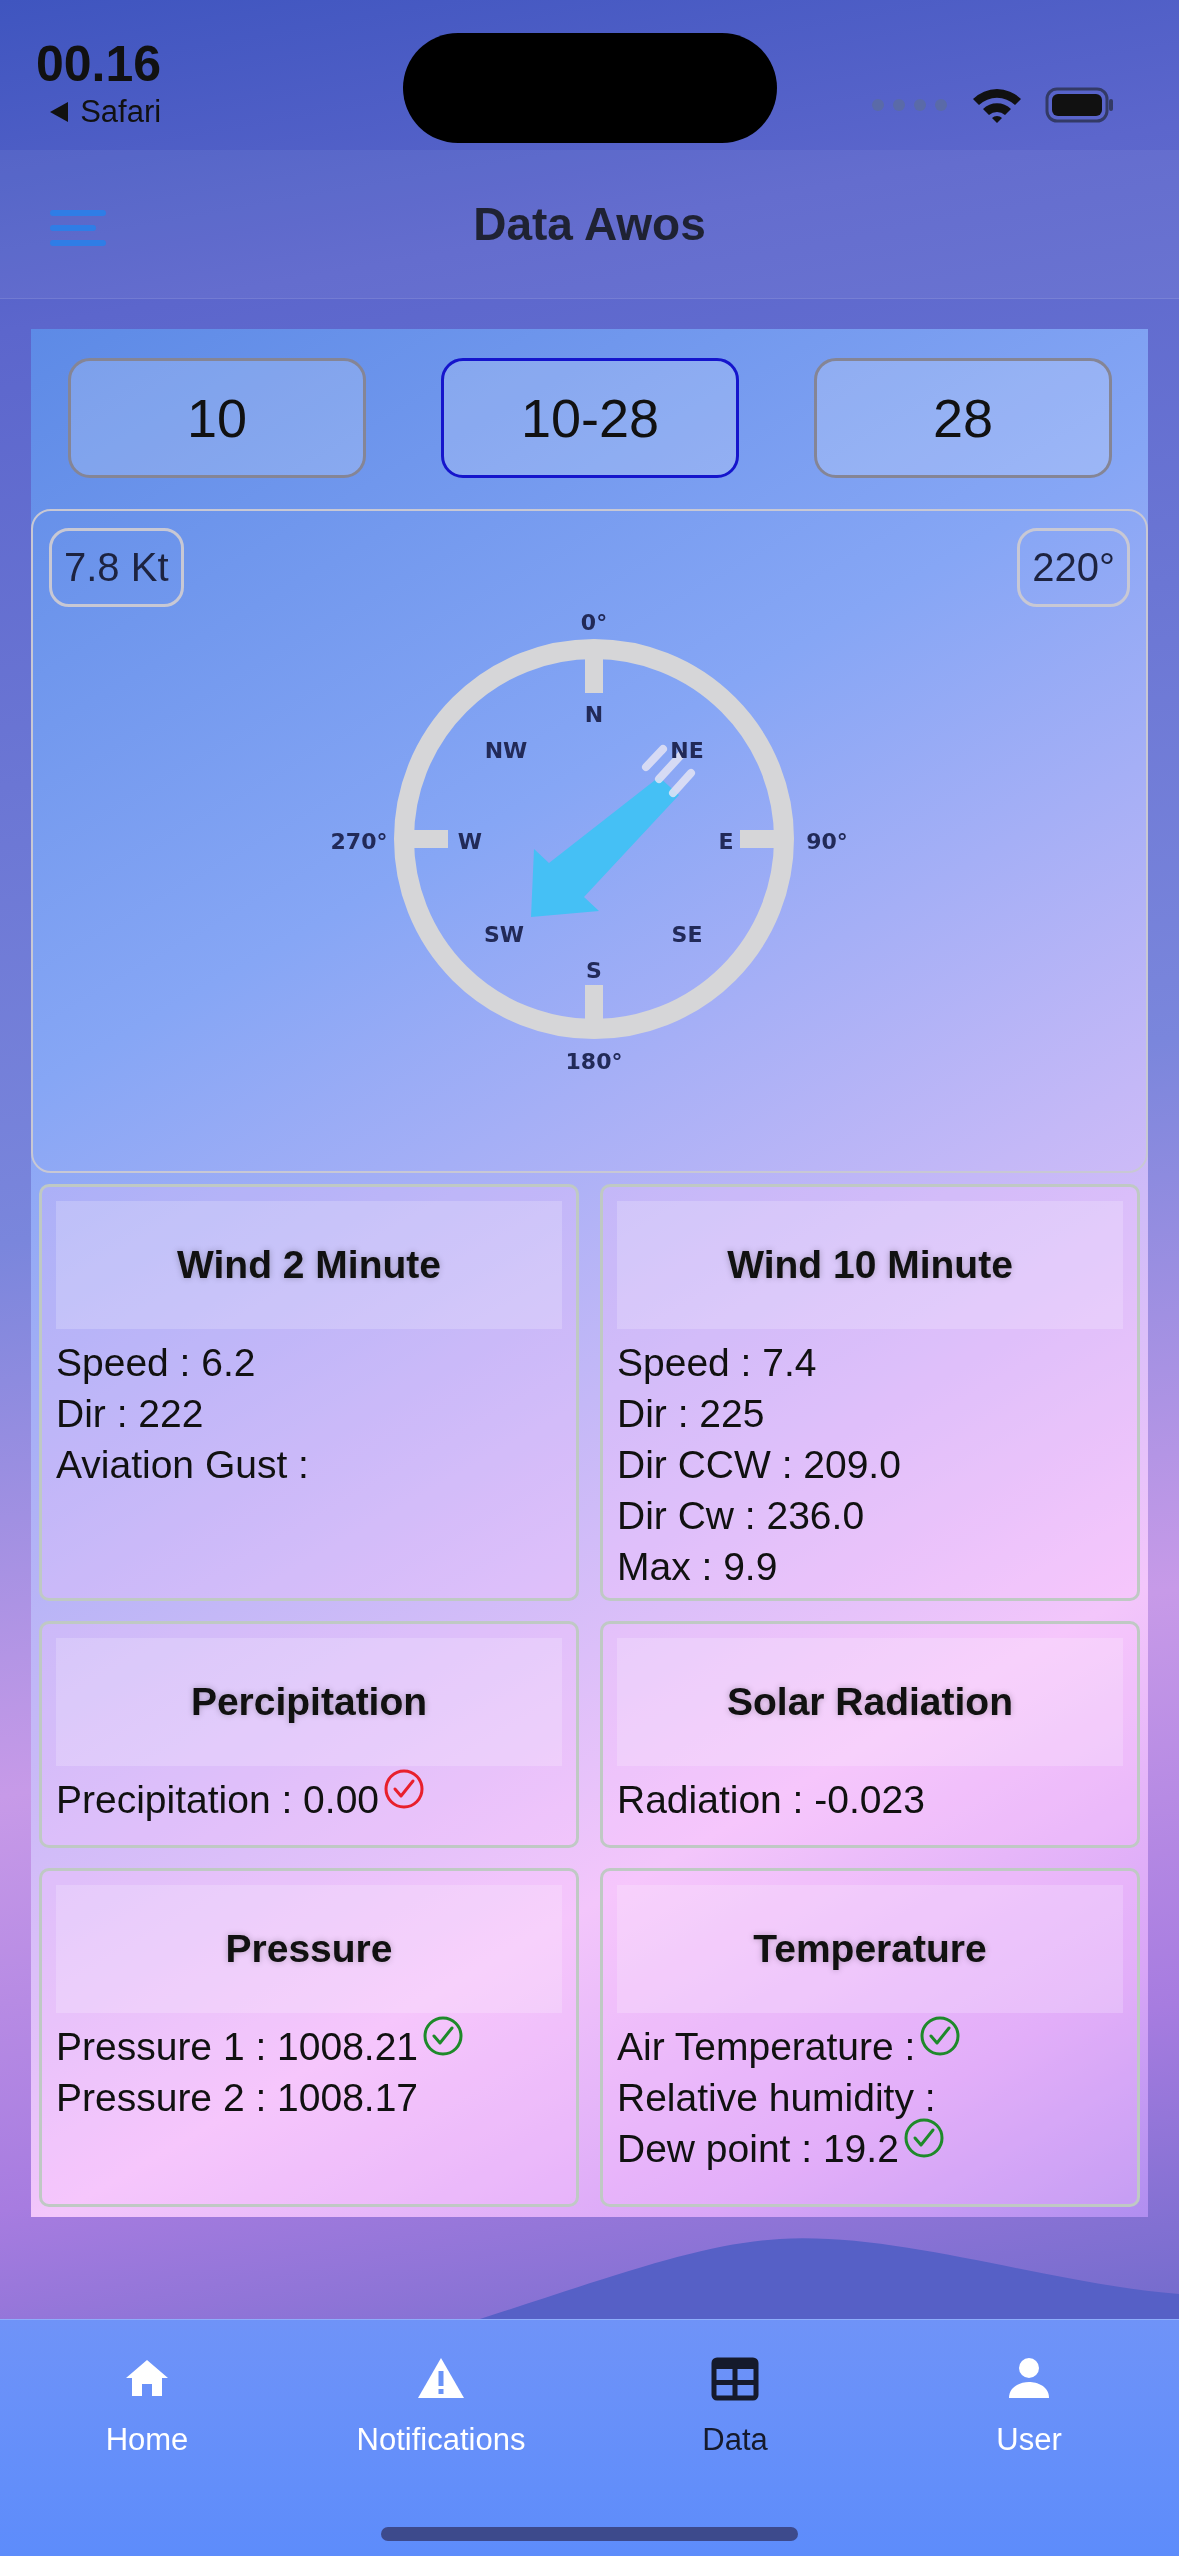 The height and width of the screenshot is (2556, 1179). I want to click on back-triangle-icon, so click(59, 112).